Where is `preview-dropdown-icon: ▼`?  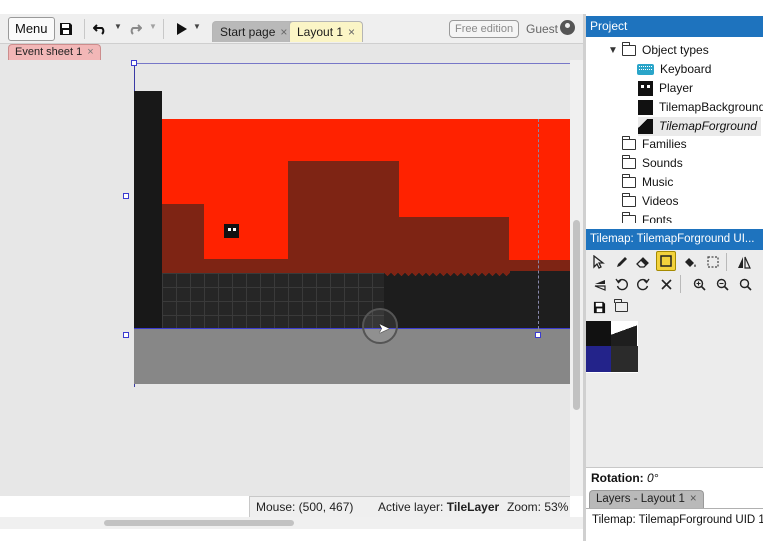 preview-dropdown-icon: ▼ is located at coordinates (197, 26).